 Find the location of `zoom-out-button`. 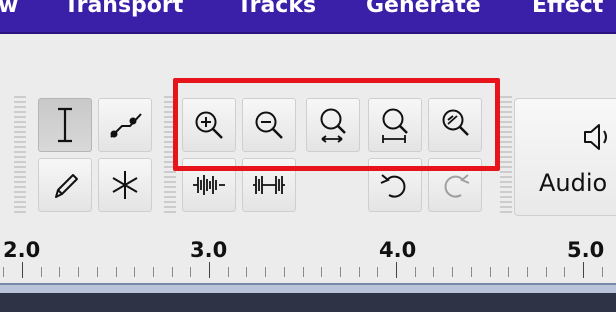

zoom-out-button is located at coordinates (269, 125).